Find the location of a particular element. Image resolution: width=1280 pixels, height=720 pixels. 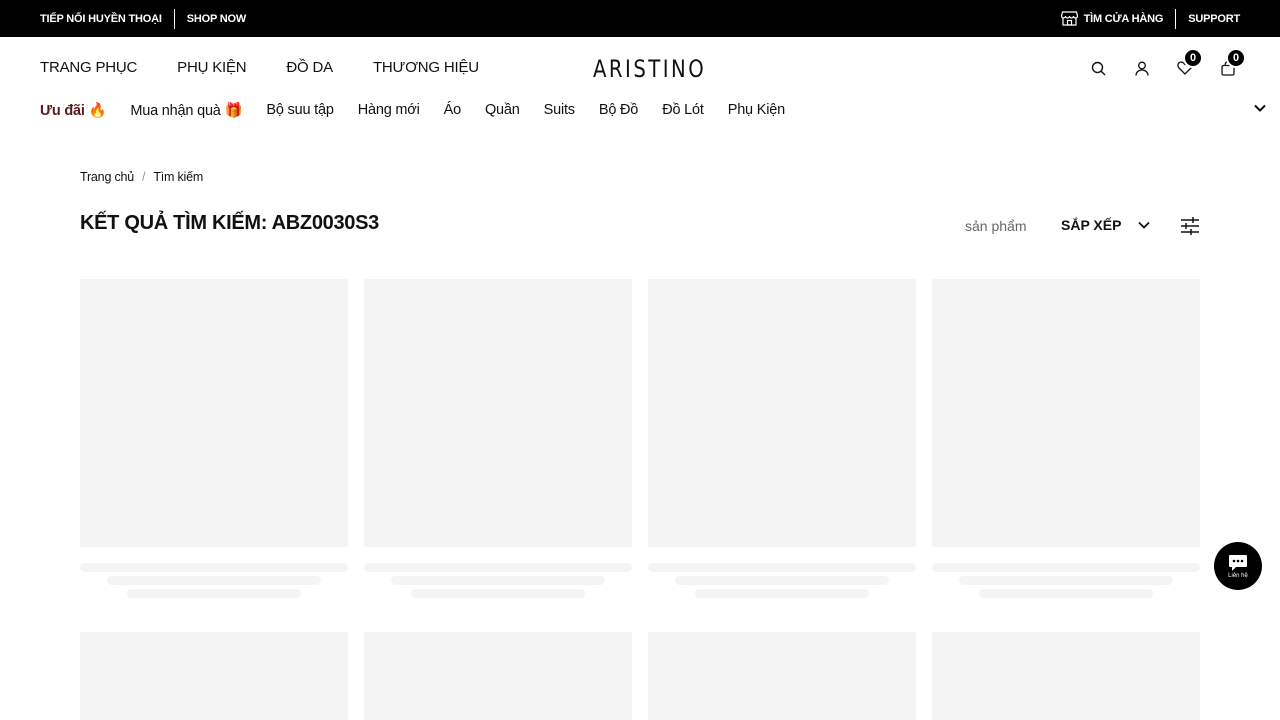

store-icon is located at coordinates (1069, 18).